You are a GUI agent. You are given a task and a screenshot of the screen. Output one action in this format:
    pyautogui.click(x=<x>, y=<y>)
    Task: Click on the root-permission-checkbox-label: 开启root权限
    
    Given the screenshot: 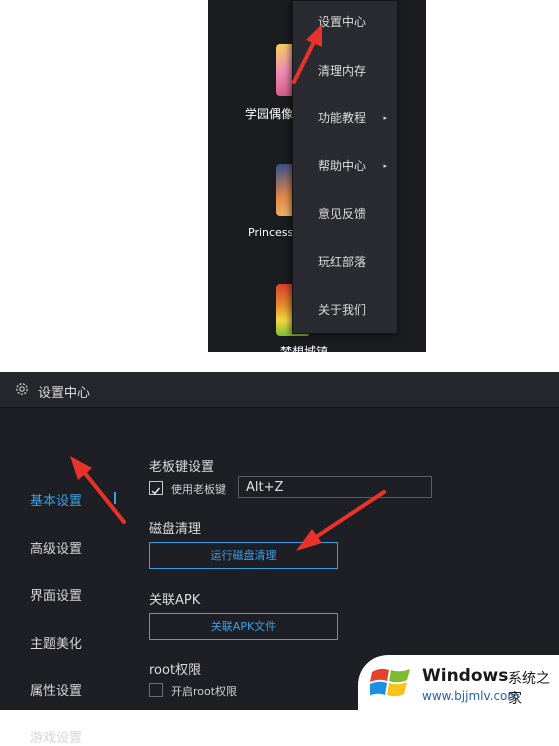 What is the action you would take?
    pyautogui.click(x=204, y=691)
    